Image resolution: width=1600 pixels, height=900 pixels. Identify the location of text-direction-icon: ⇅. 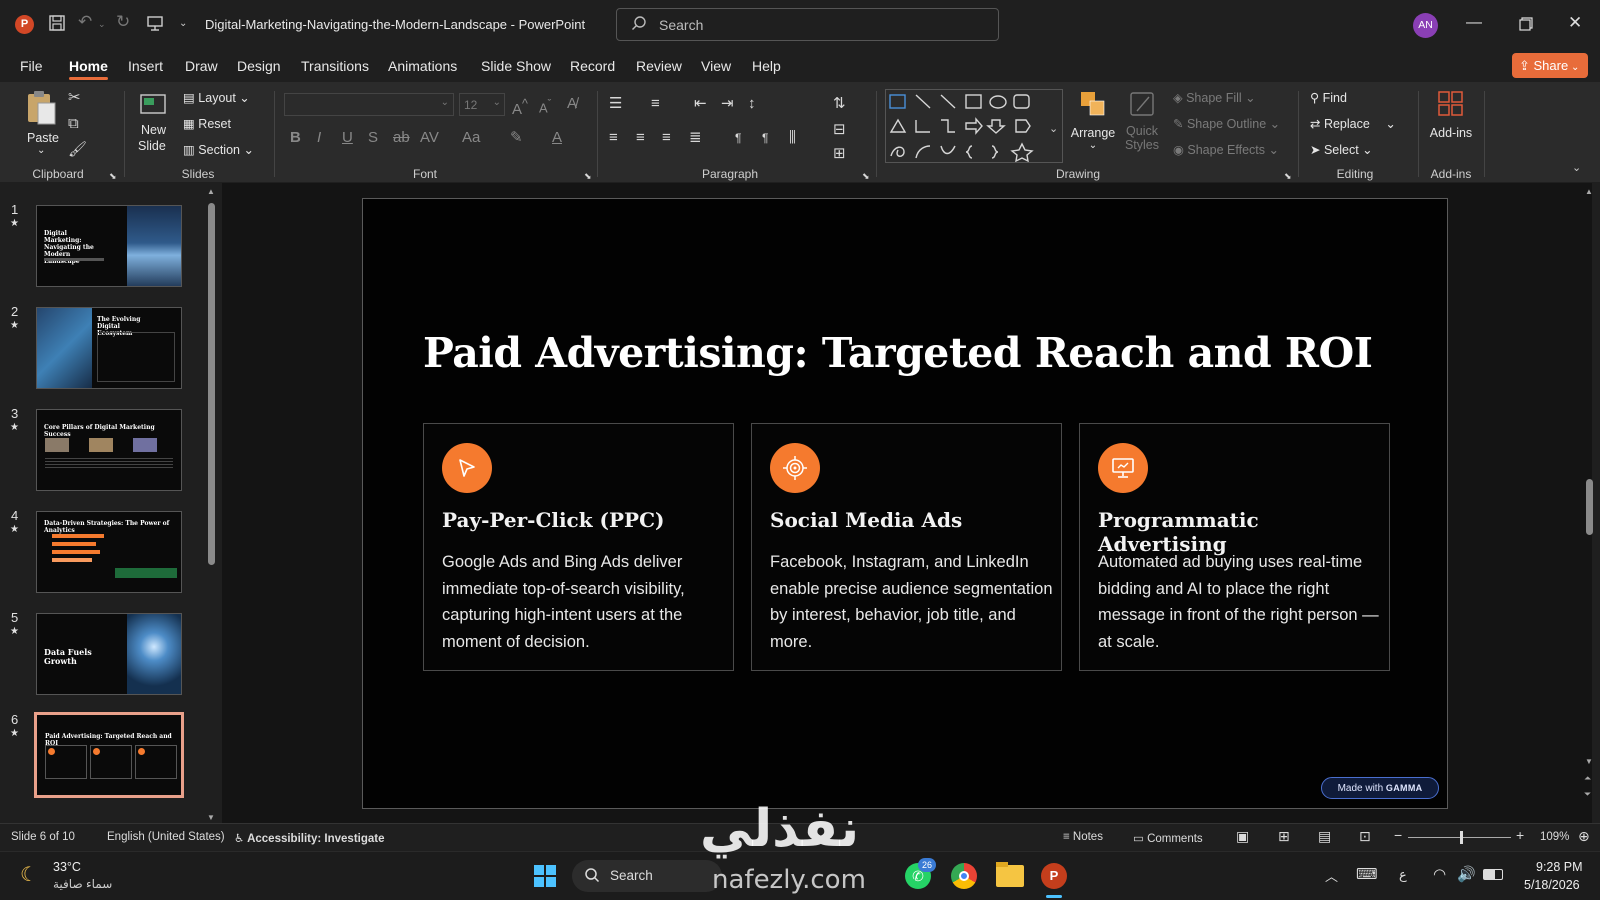
(839, 104).